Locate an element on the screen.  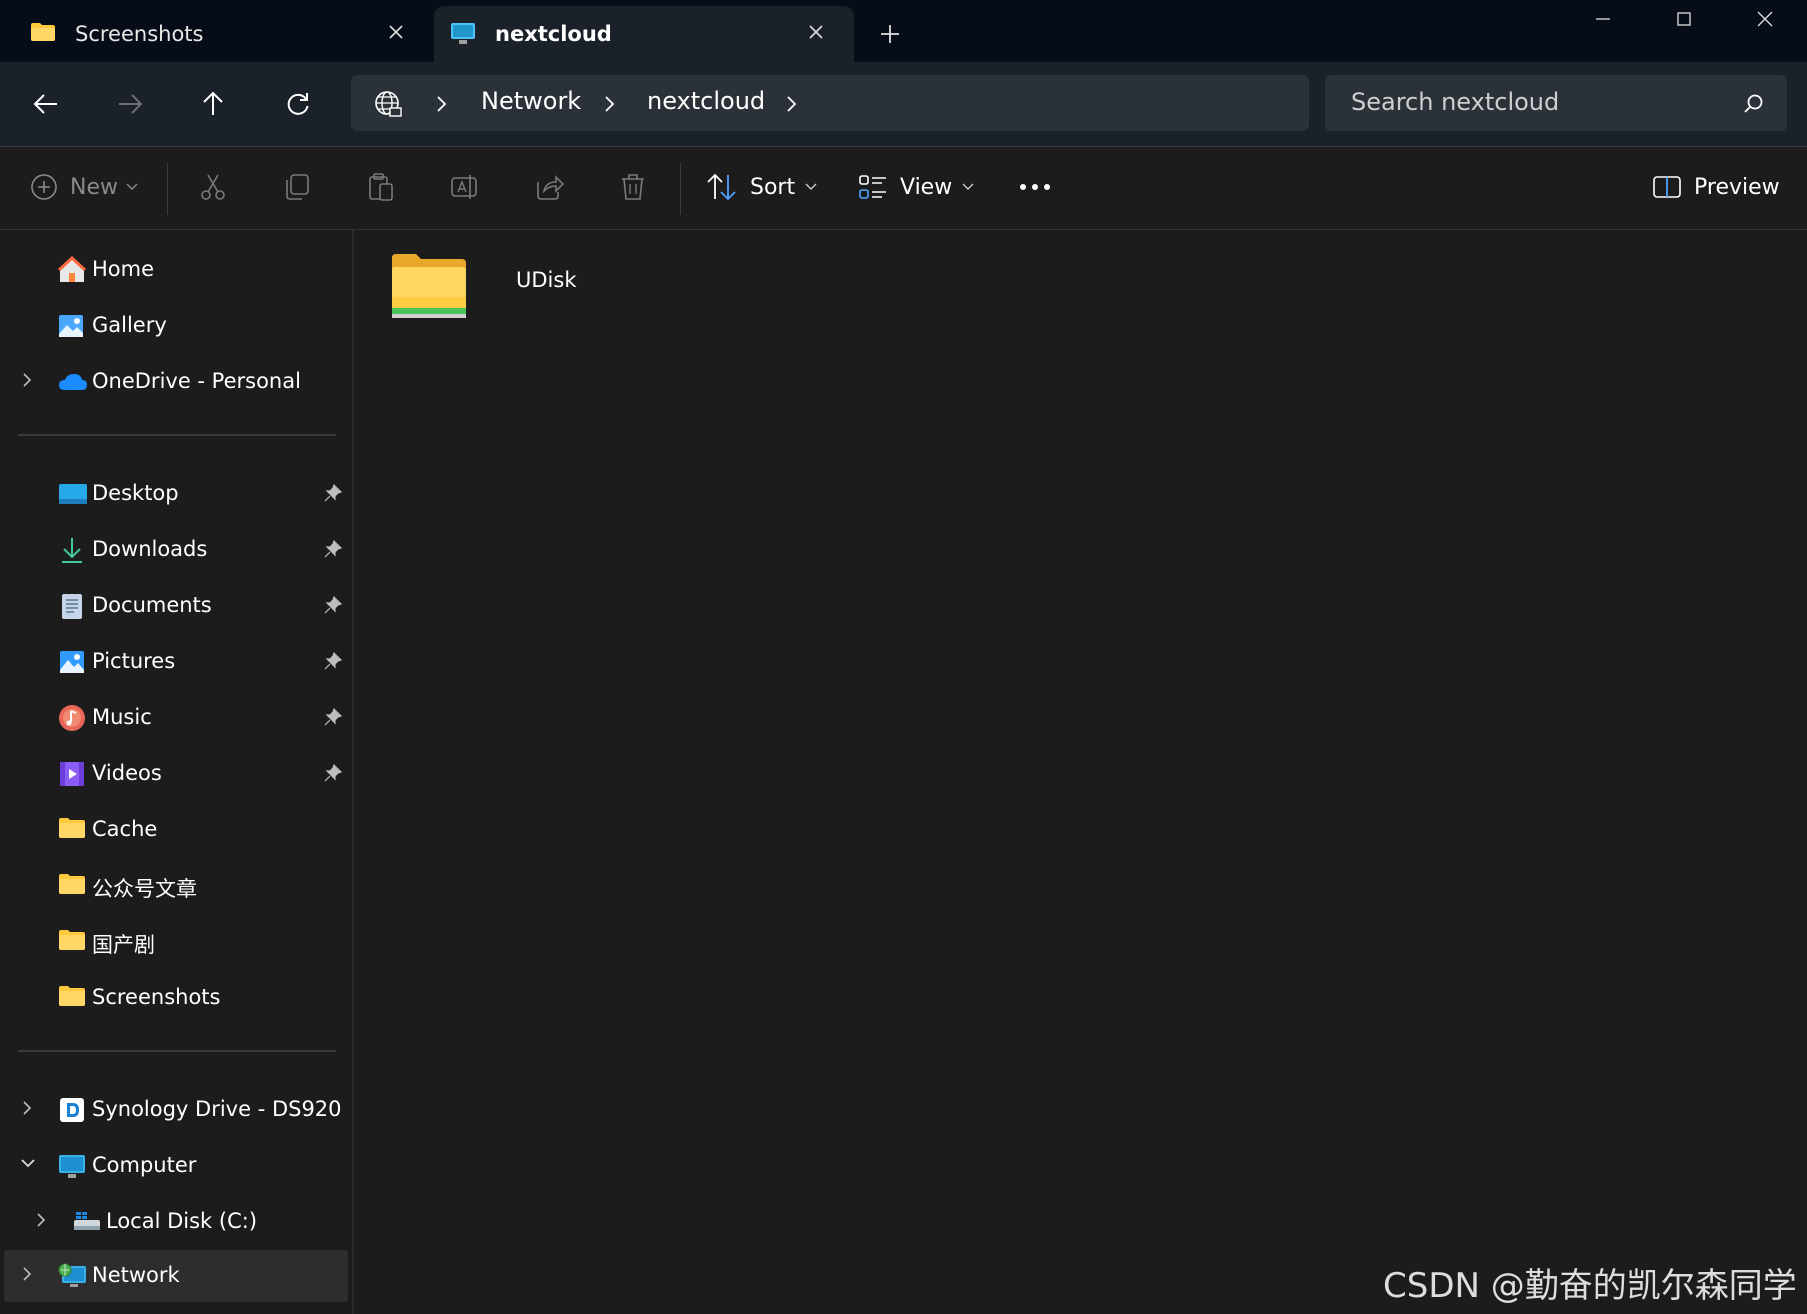
rename-icon is located at coordinates (465, 187).